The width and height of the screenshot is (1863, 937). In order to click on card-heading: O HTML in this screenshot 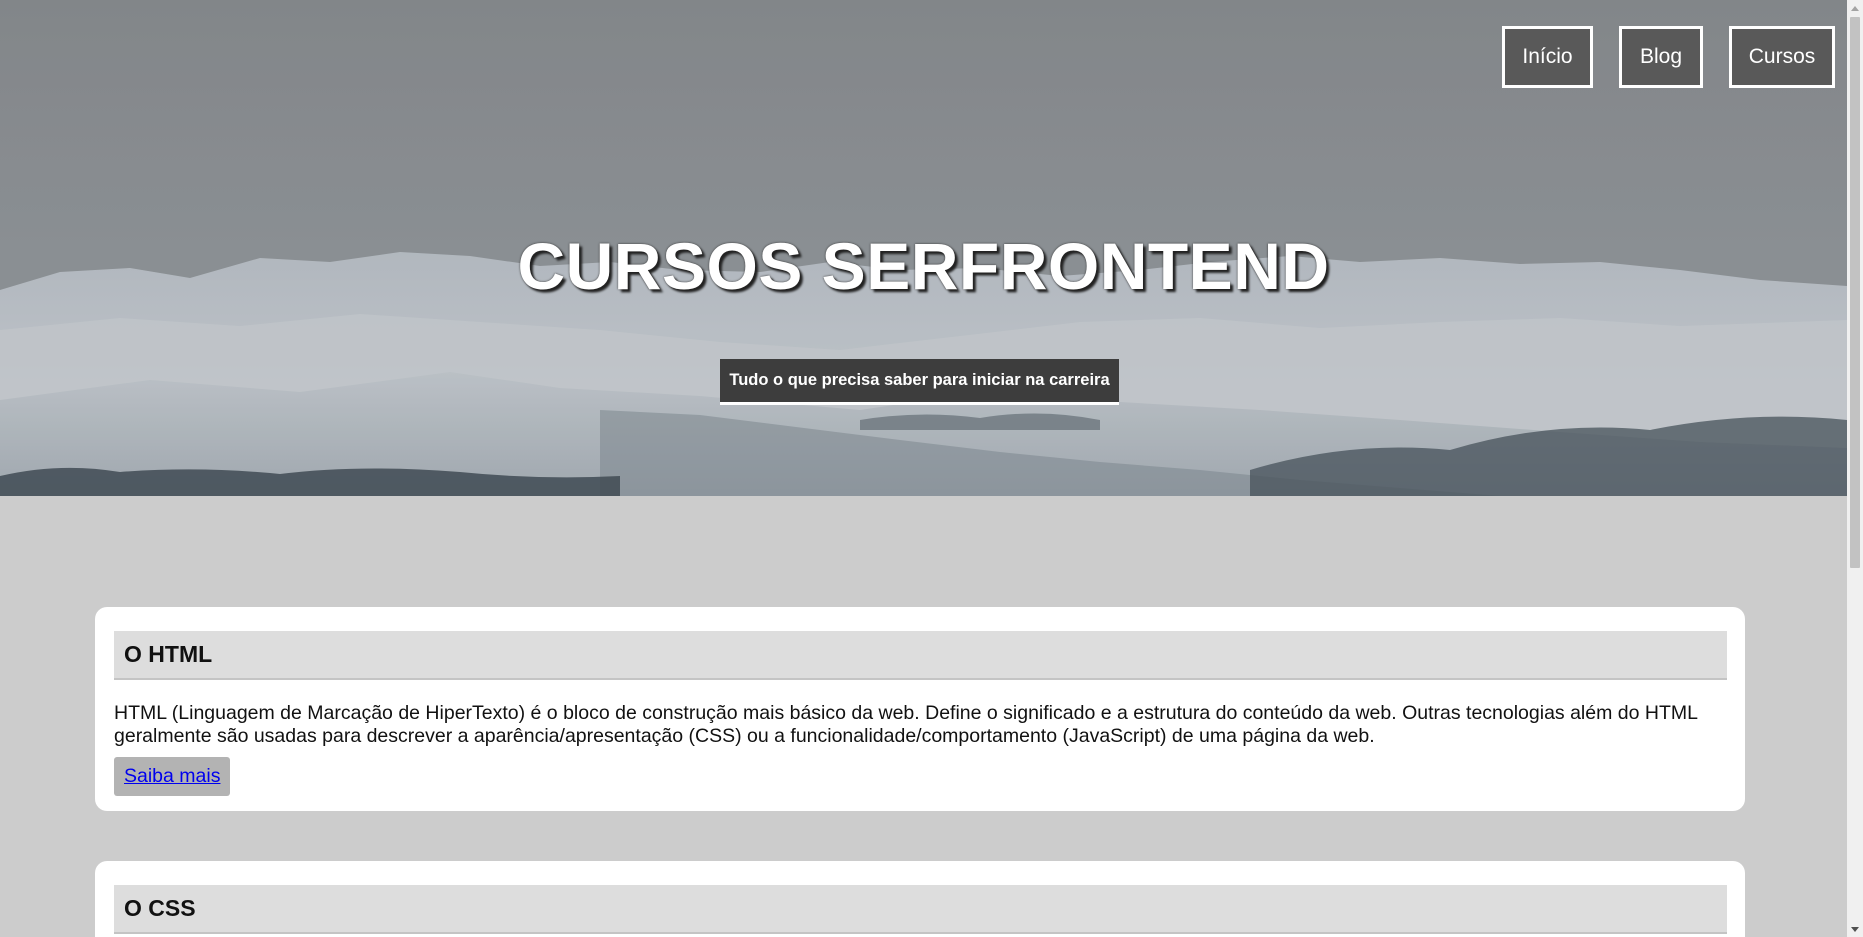, I will do `click(920, 655)`.